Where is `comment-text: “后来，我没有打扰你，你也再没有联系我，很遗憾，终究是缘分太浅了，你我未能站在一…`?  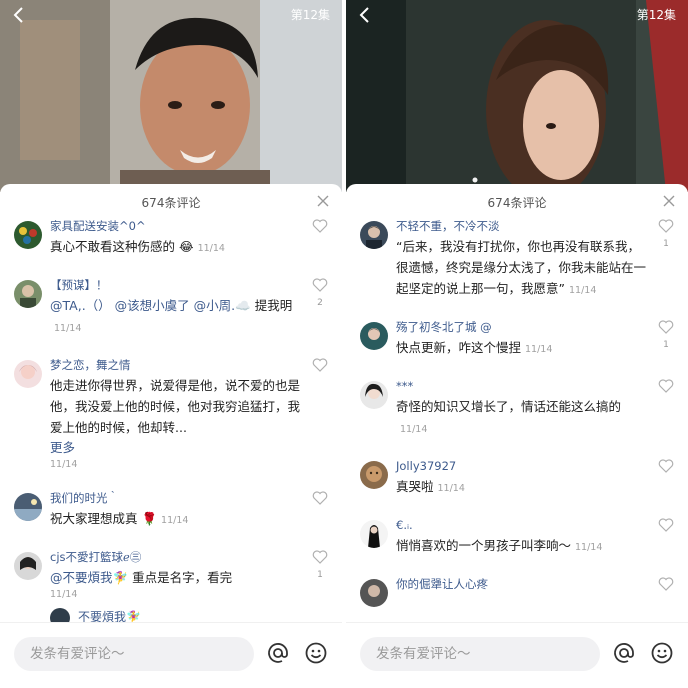 comment-text: “后来，我没有打扰你，你也再没有联系我，很遗憾，终究是缘分太浅了，你我未能站在一… is located at coordinates (522, 268).